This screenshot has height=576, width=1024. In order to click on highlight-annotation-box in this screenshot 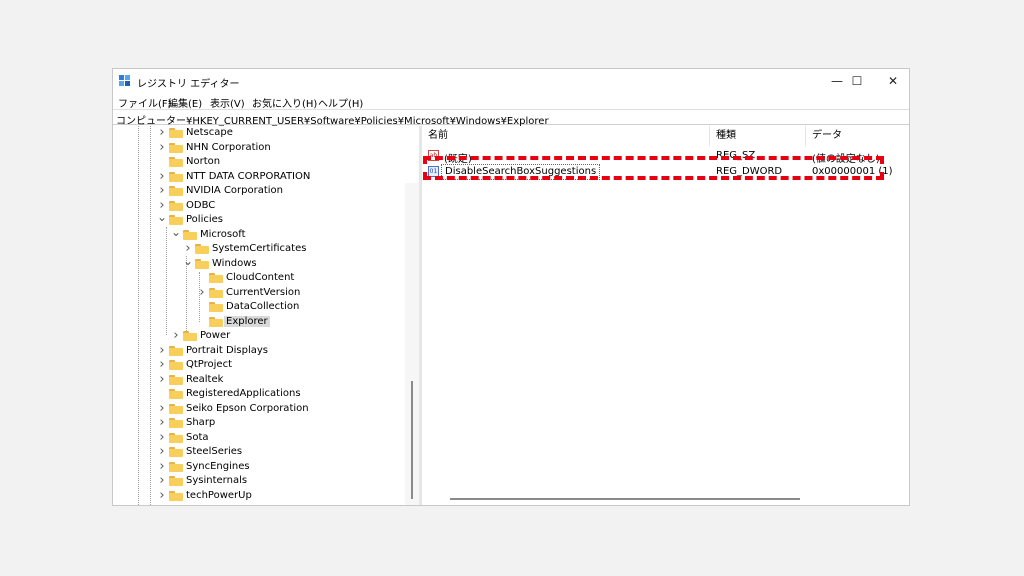, I will do `click(653, 168)`.